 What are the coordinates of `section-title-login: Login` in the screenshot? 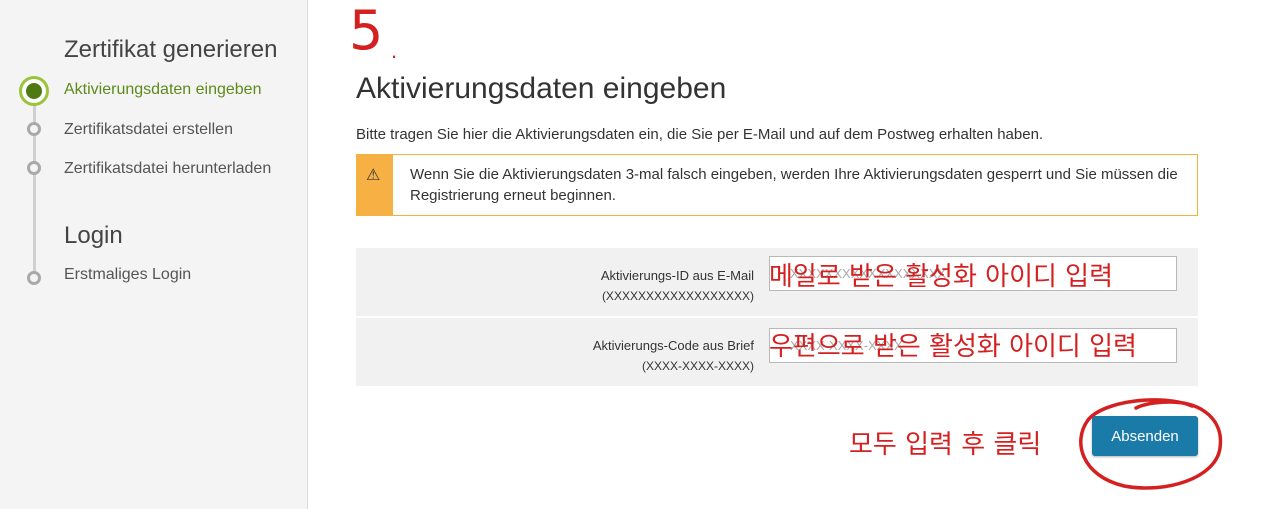 It's located at (93, 235).